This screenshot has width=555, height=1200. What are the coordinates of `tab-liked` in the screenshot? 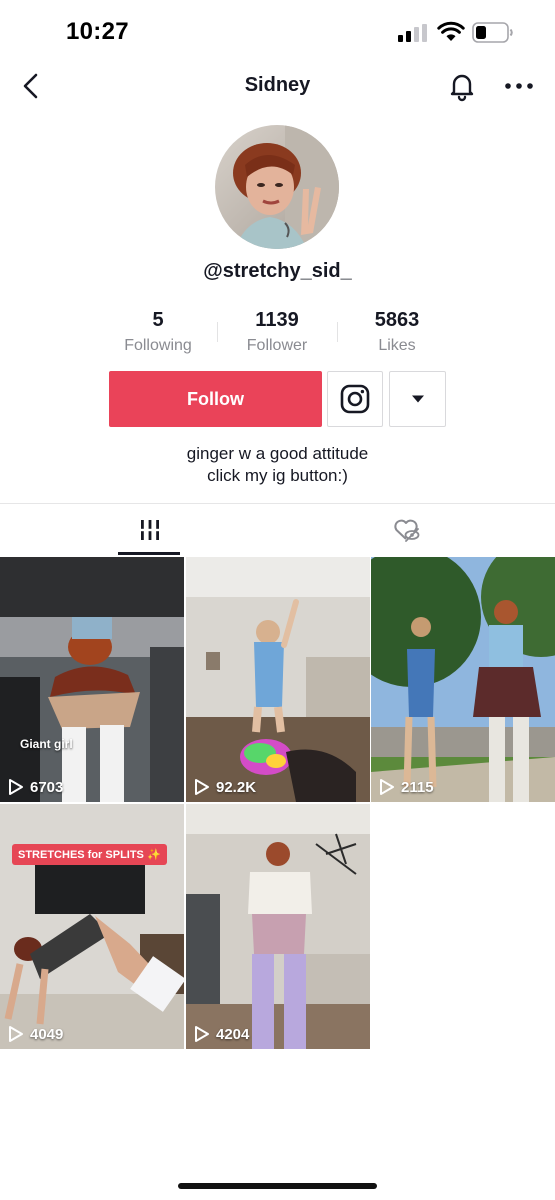 It's located at (406, 530).